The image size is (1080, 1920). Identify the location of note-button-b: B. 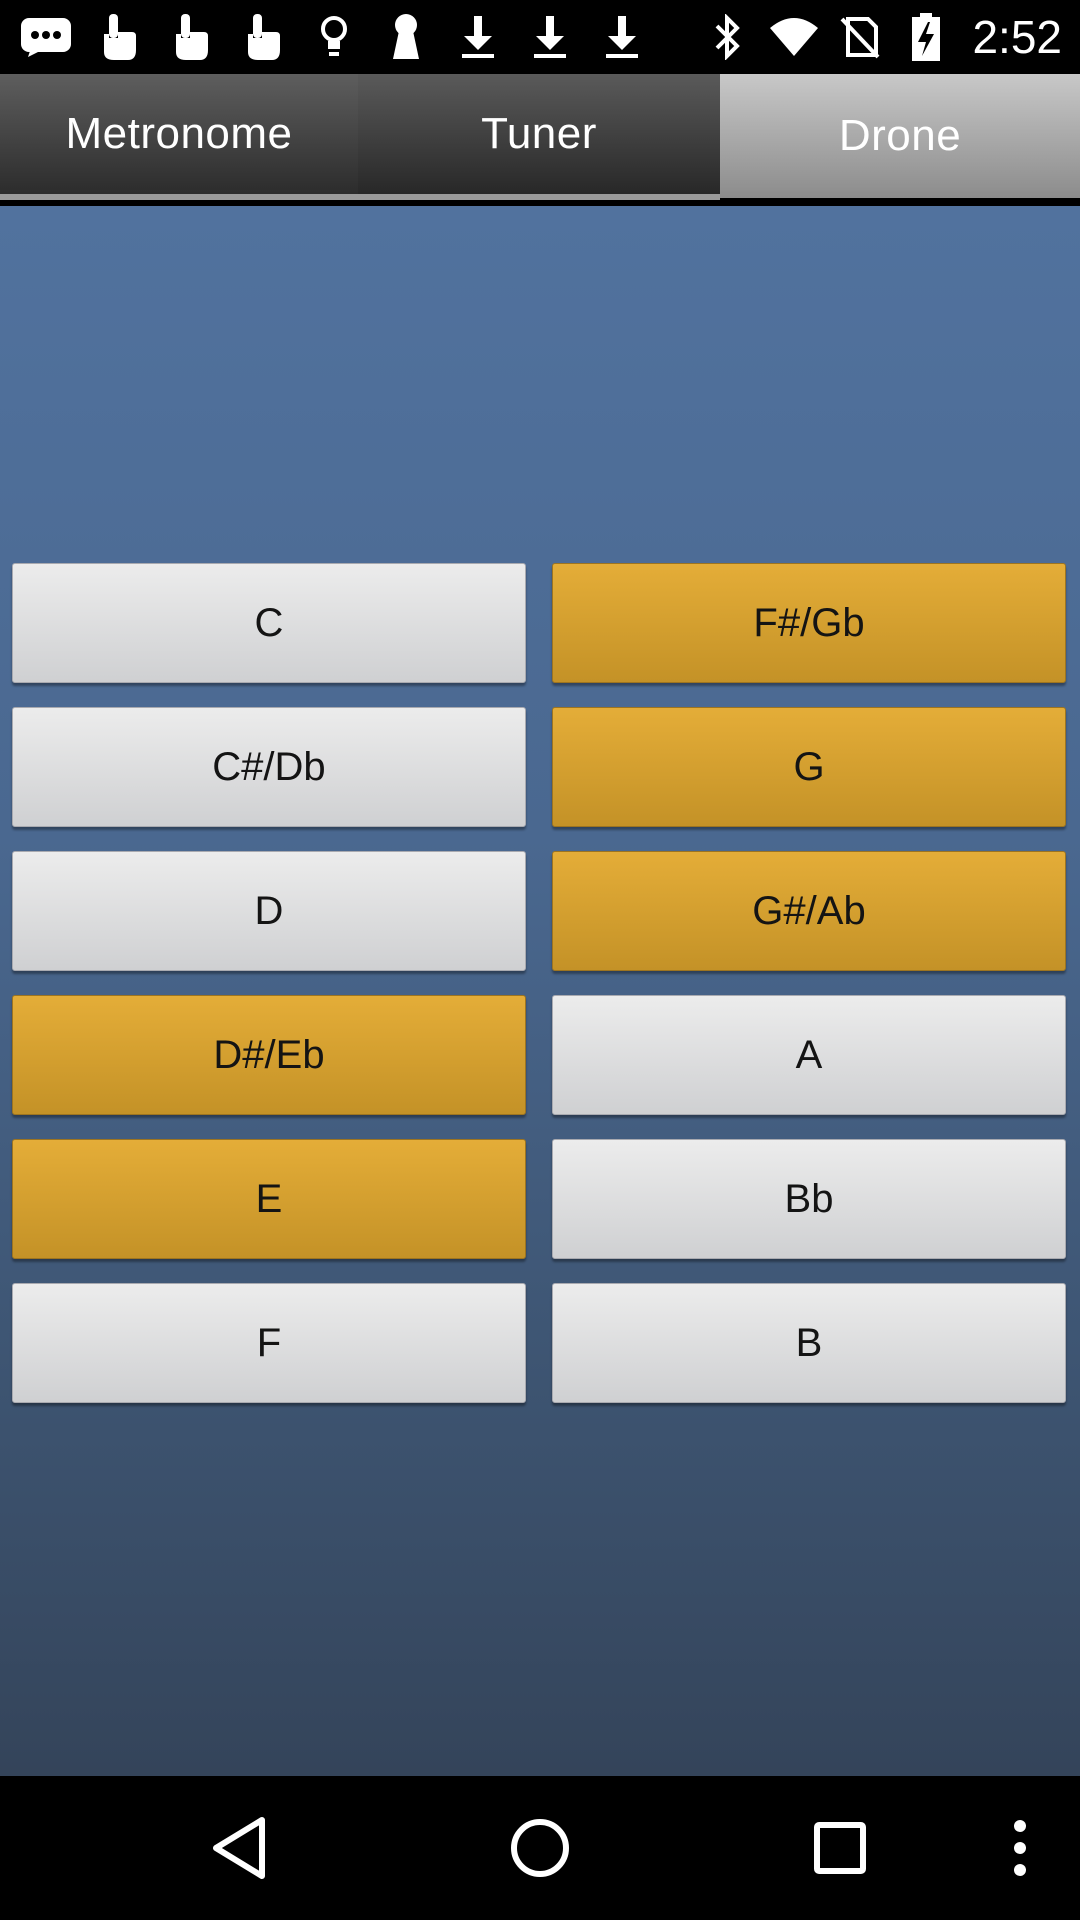
(809, 1343).